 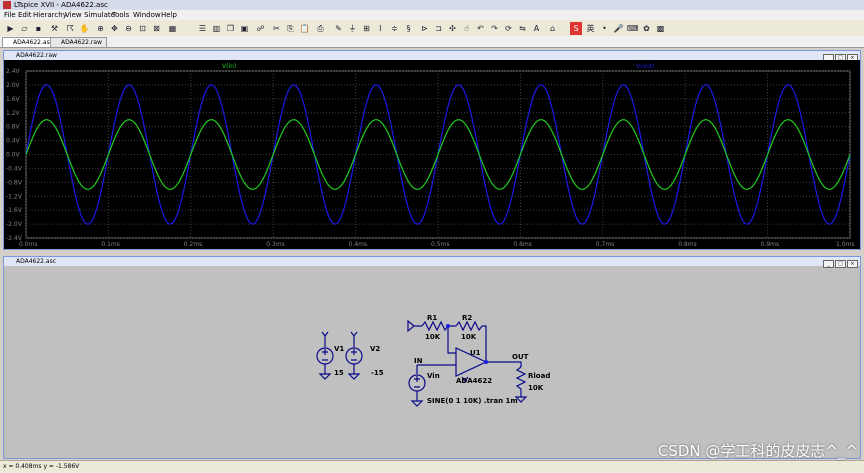 What do you see at coordinates (432, 42) in the screenshot?
I see `document-tabs: ADA4622.asc ADA4622.raw` at bounding box center [432, 42].